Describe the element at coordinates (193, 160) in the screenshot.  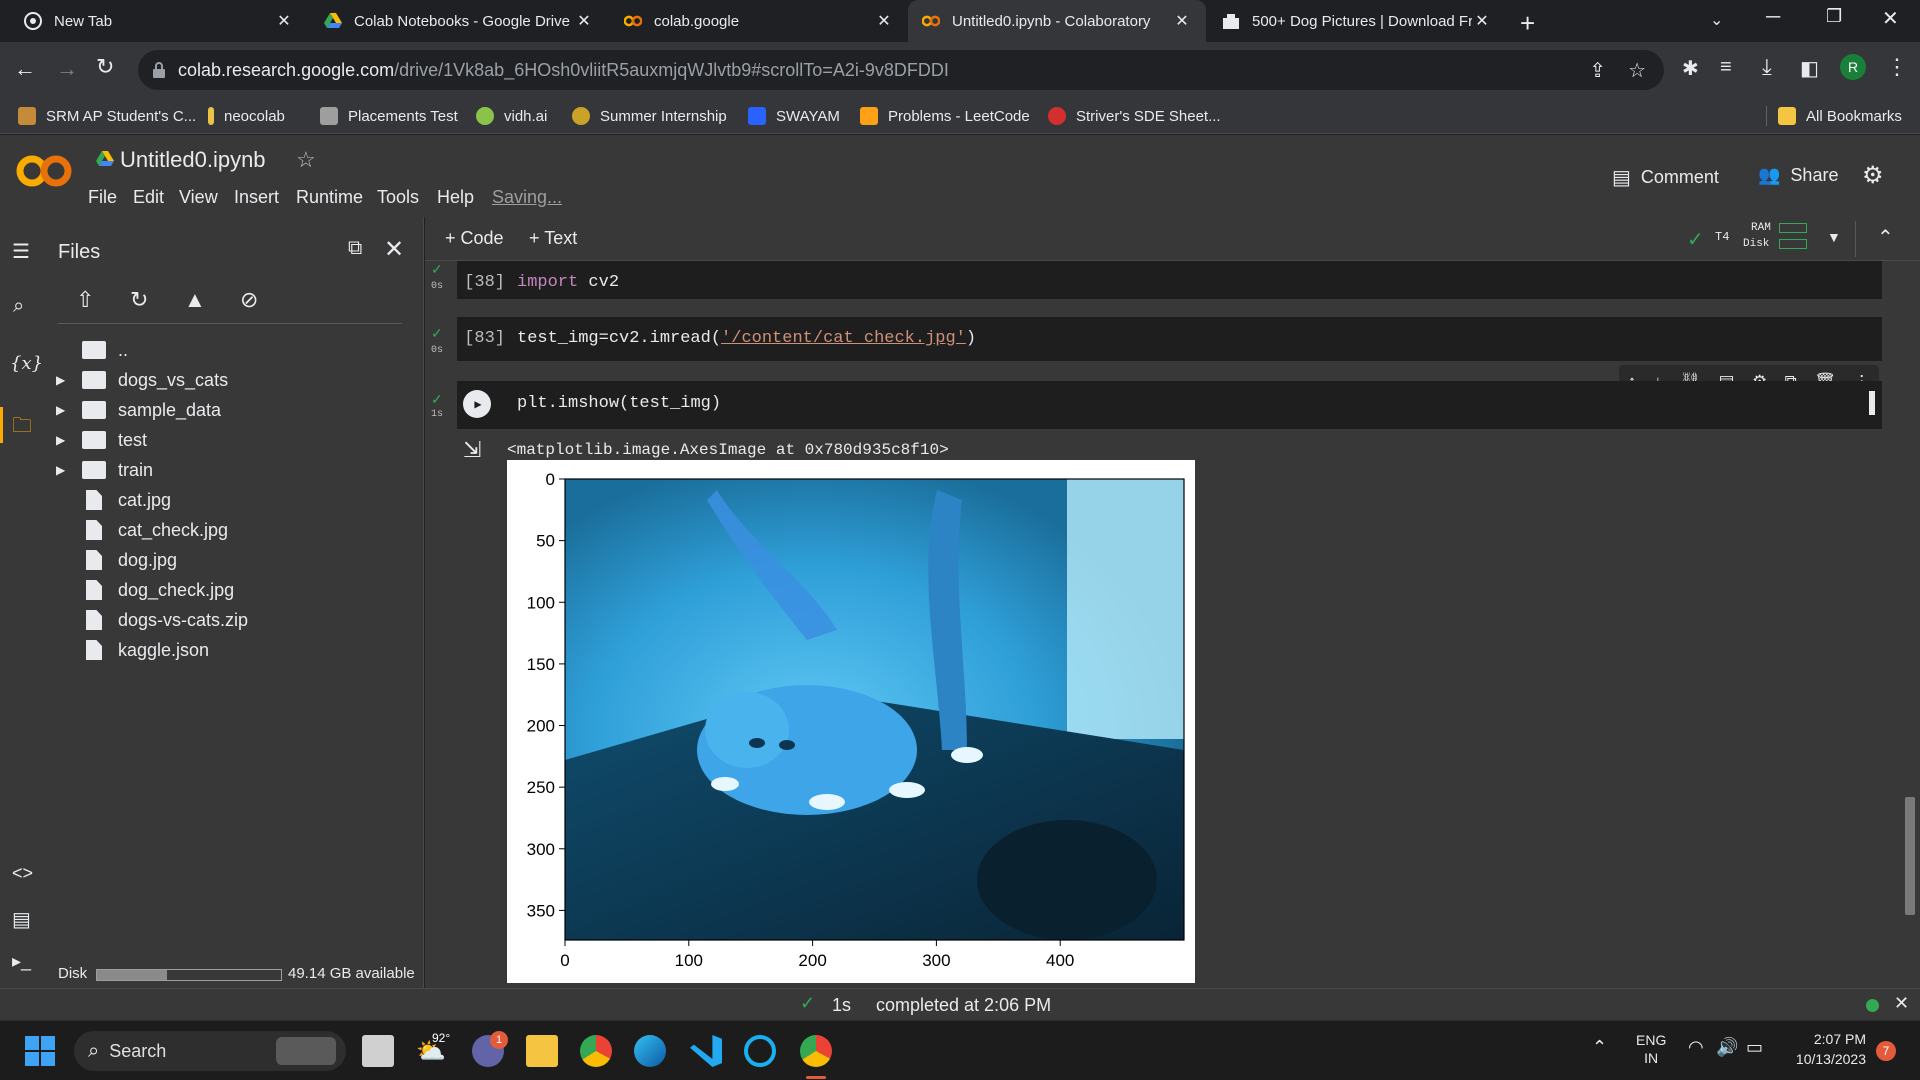
I see `notebook-title: Untitled0.ipynb` at that location.